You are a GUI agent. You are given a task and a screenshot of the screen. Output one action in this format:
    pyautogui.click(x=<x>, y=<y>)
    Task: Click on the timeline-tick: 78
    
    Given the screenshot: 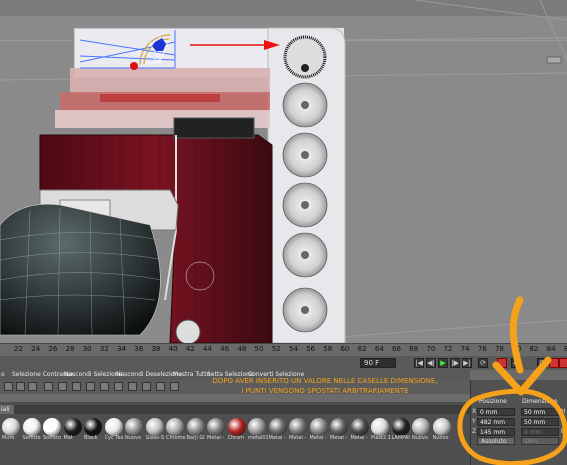 What is the action you would take?
    pyautogui.click(x=499, y=349)
    